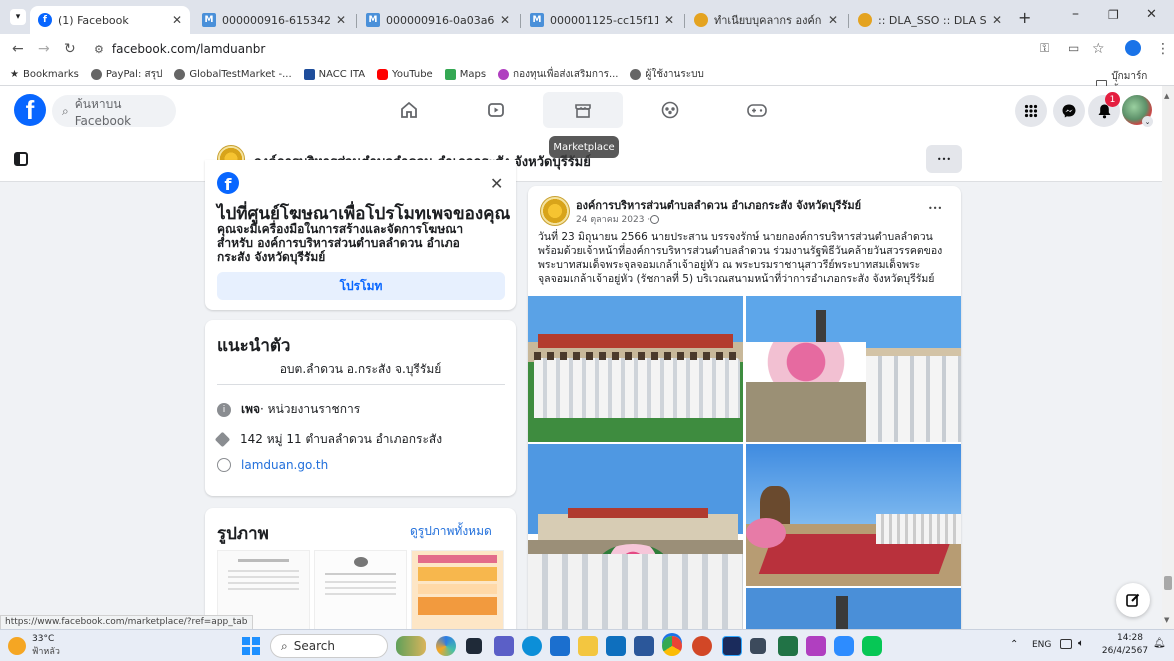 Image resolution: width=1174 pixels, height=661 pixels. What do you see at coordinates (1168, 583) in the screenshot?
I see `scrollbar-thumb` at bounding box center [1168, 583].